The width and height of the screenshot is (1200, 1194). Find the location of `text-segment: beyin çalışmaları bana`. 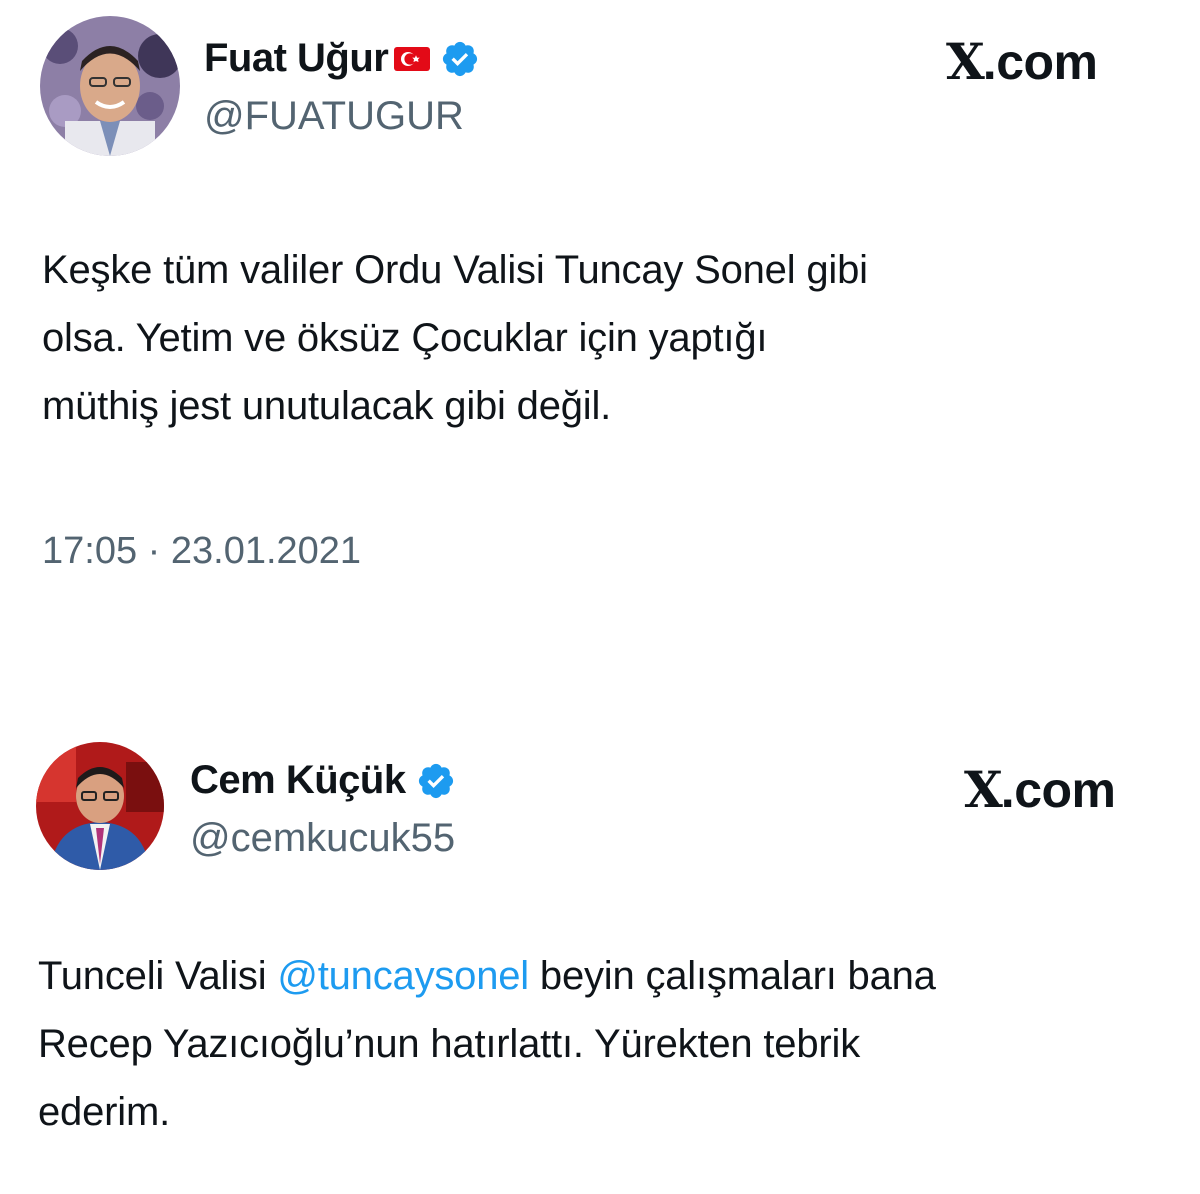

text-segment: beyin çalışmaları bana is located at coordinates (732, 976).